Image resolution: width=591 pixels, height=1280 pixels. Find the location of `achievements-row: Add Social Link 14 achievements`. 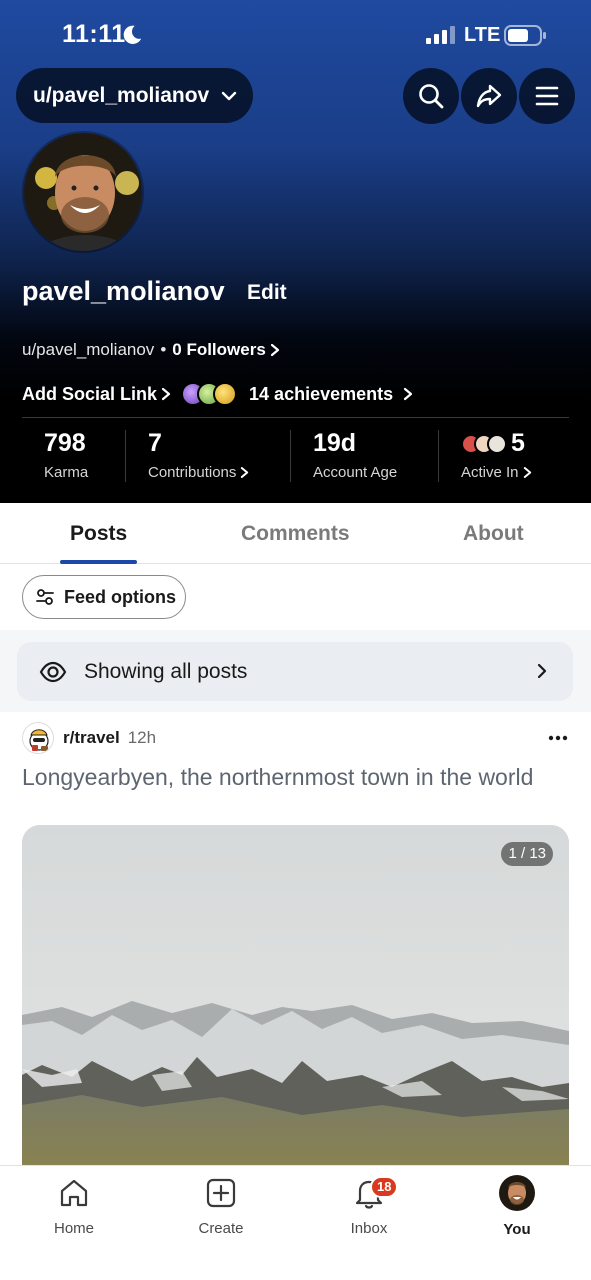

achievements-row: Add Social Link 14 achievements is located at coordinates (217, 394).